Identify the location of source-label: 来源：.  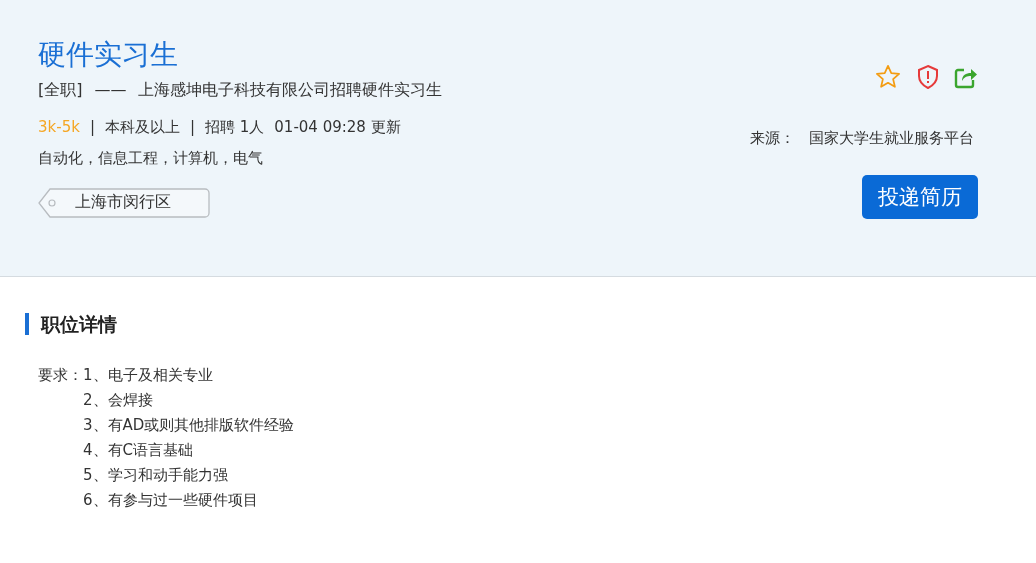
(772, 138).